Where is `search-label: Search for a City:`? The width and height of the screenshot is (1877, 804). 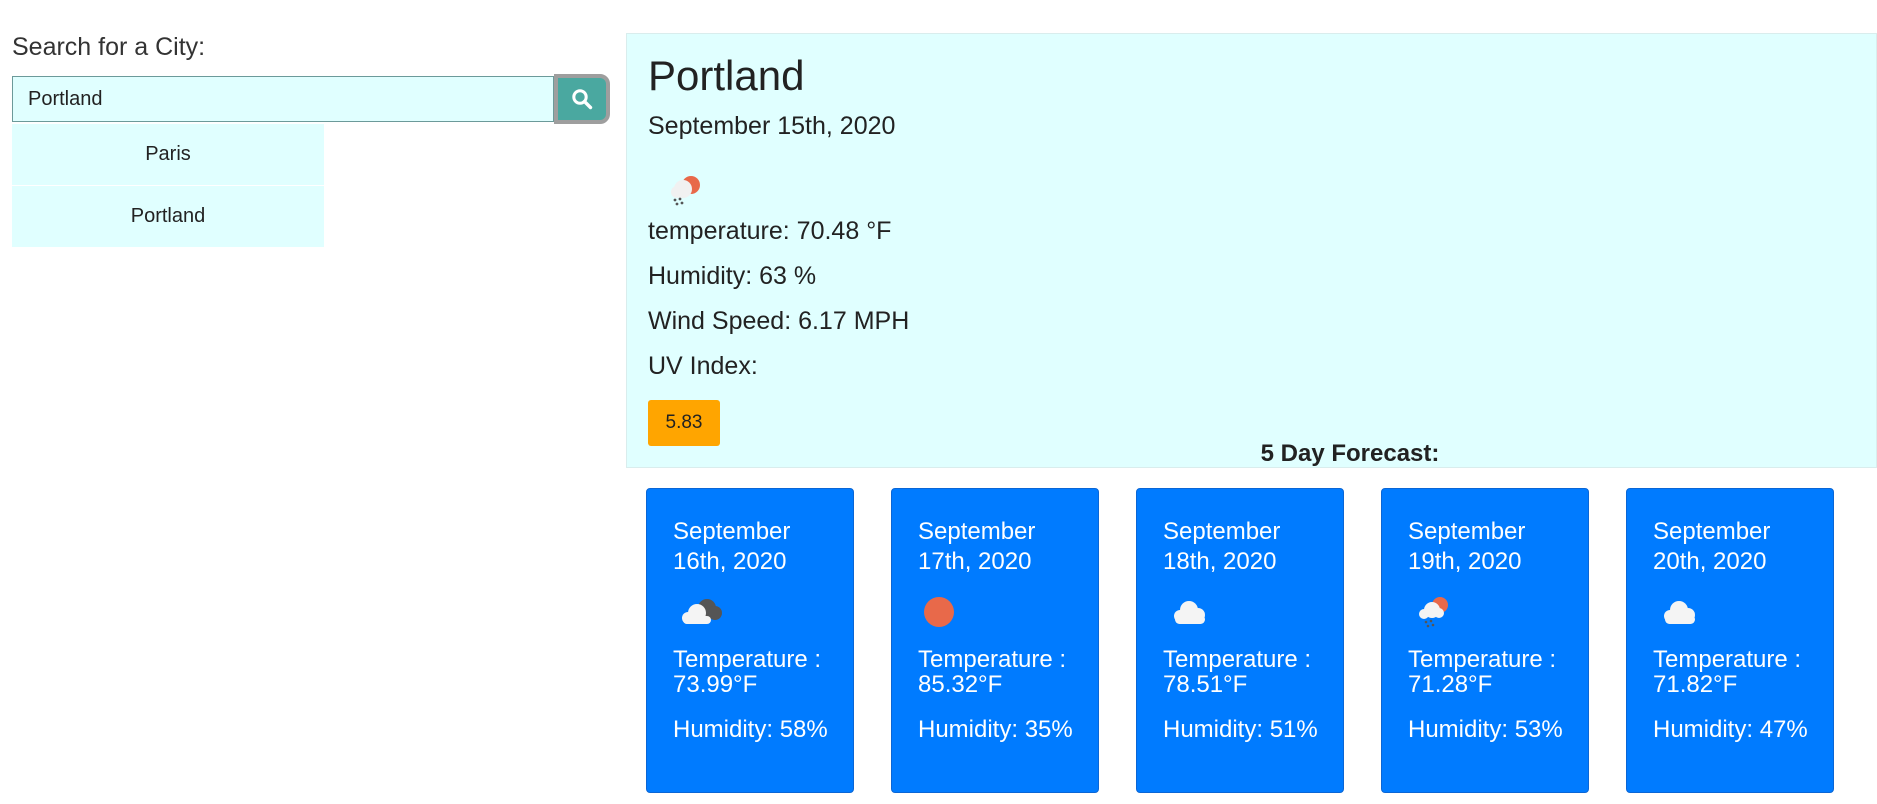
search-label: Search for a City: is located at coordinates (109, 47).